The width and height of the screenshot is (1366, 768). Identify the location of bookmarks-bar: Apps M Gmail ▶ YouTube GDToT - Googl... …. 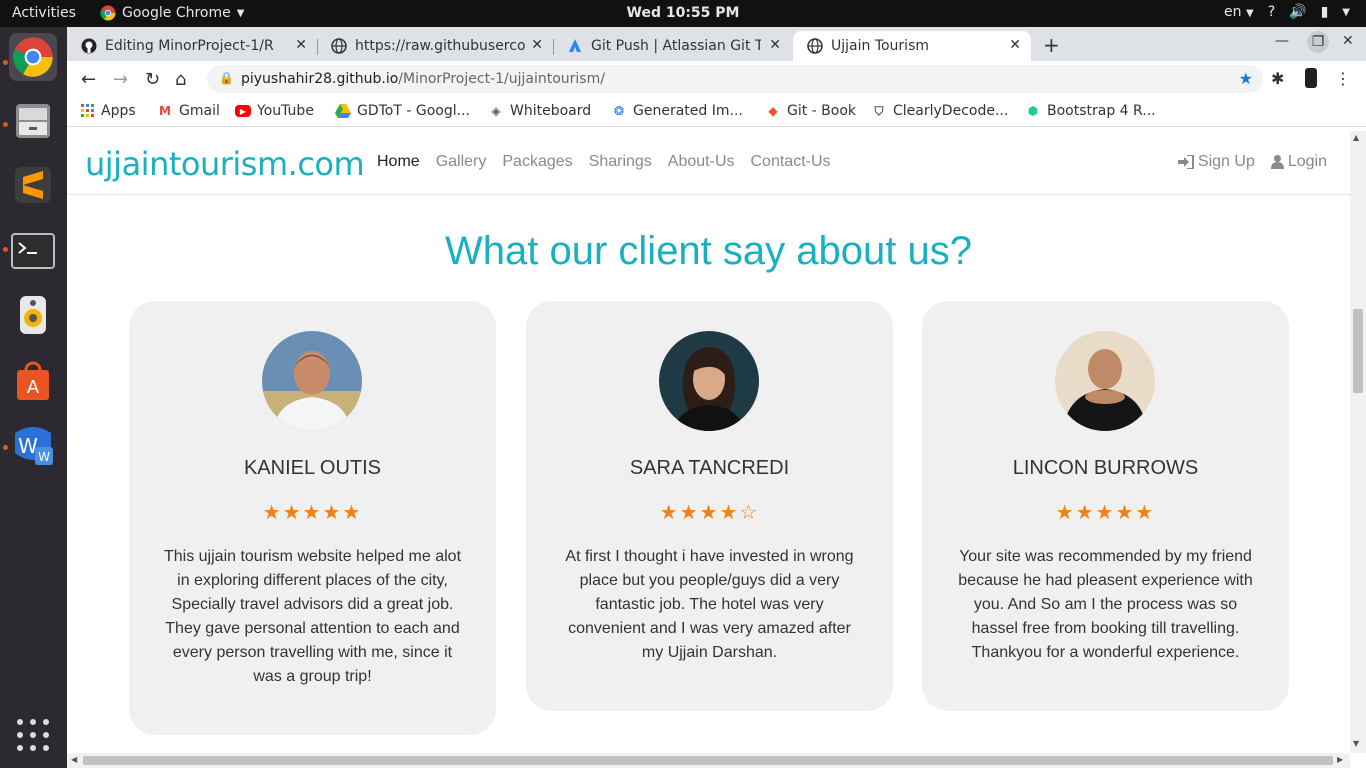
(716, 112).